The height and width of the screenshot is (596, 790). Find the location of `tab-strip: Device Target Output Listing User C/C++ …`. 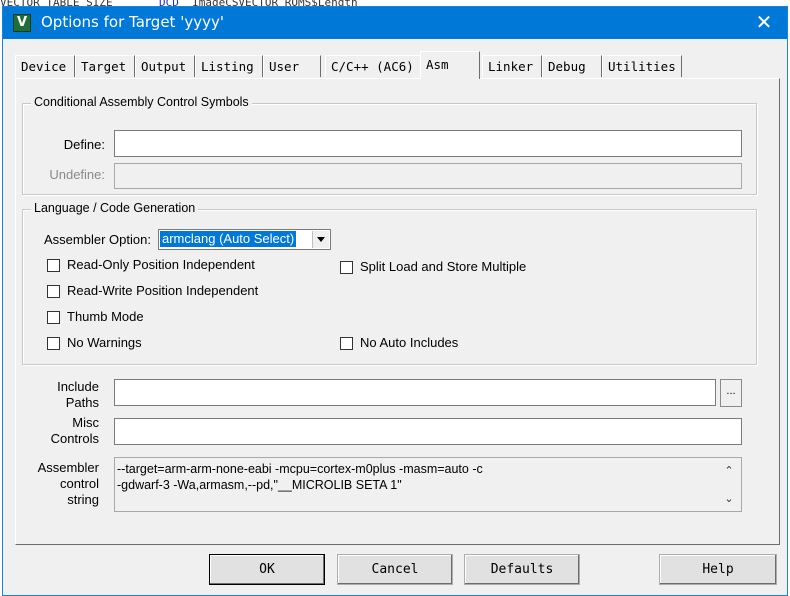

tab-strip: Device Target Output Listing User C/C++ … is located at coordinates (355, 65).